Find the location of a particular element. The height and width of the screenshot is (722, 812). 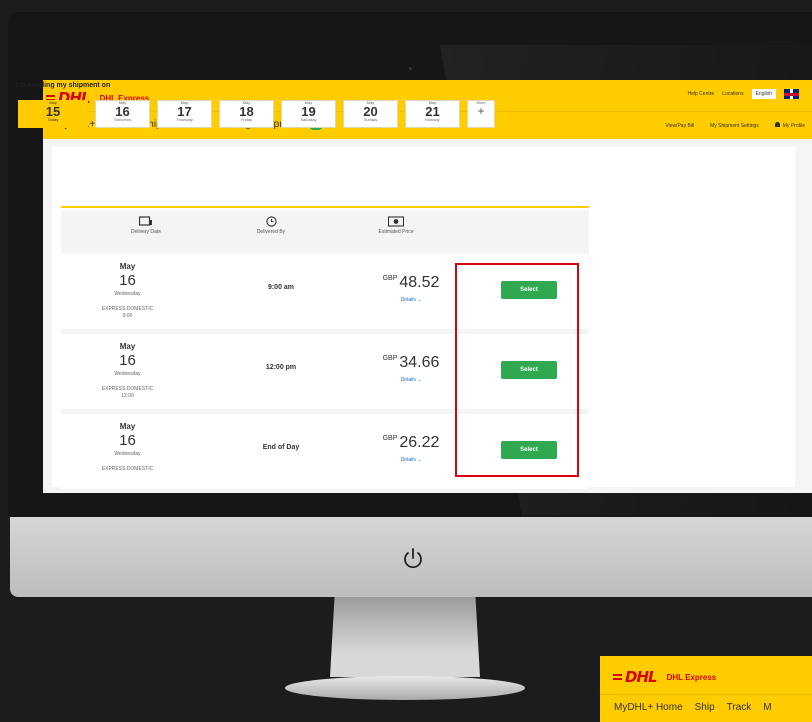

row-price: GBP 34.66 is located at coordinates (411, 363).